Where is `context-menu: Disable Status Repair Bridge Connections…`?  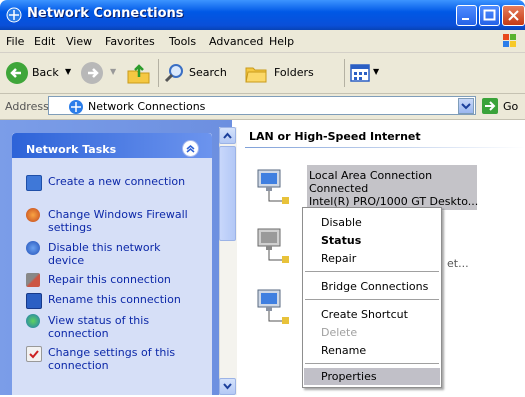 context-menu: Disable Status Repair Bridge Connections… is located at coordinates (372, 297).